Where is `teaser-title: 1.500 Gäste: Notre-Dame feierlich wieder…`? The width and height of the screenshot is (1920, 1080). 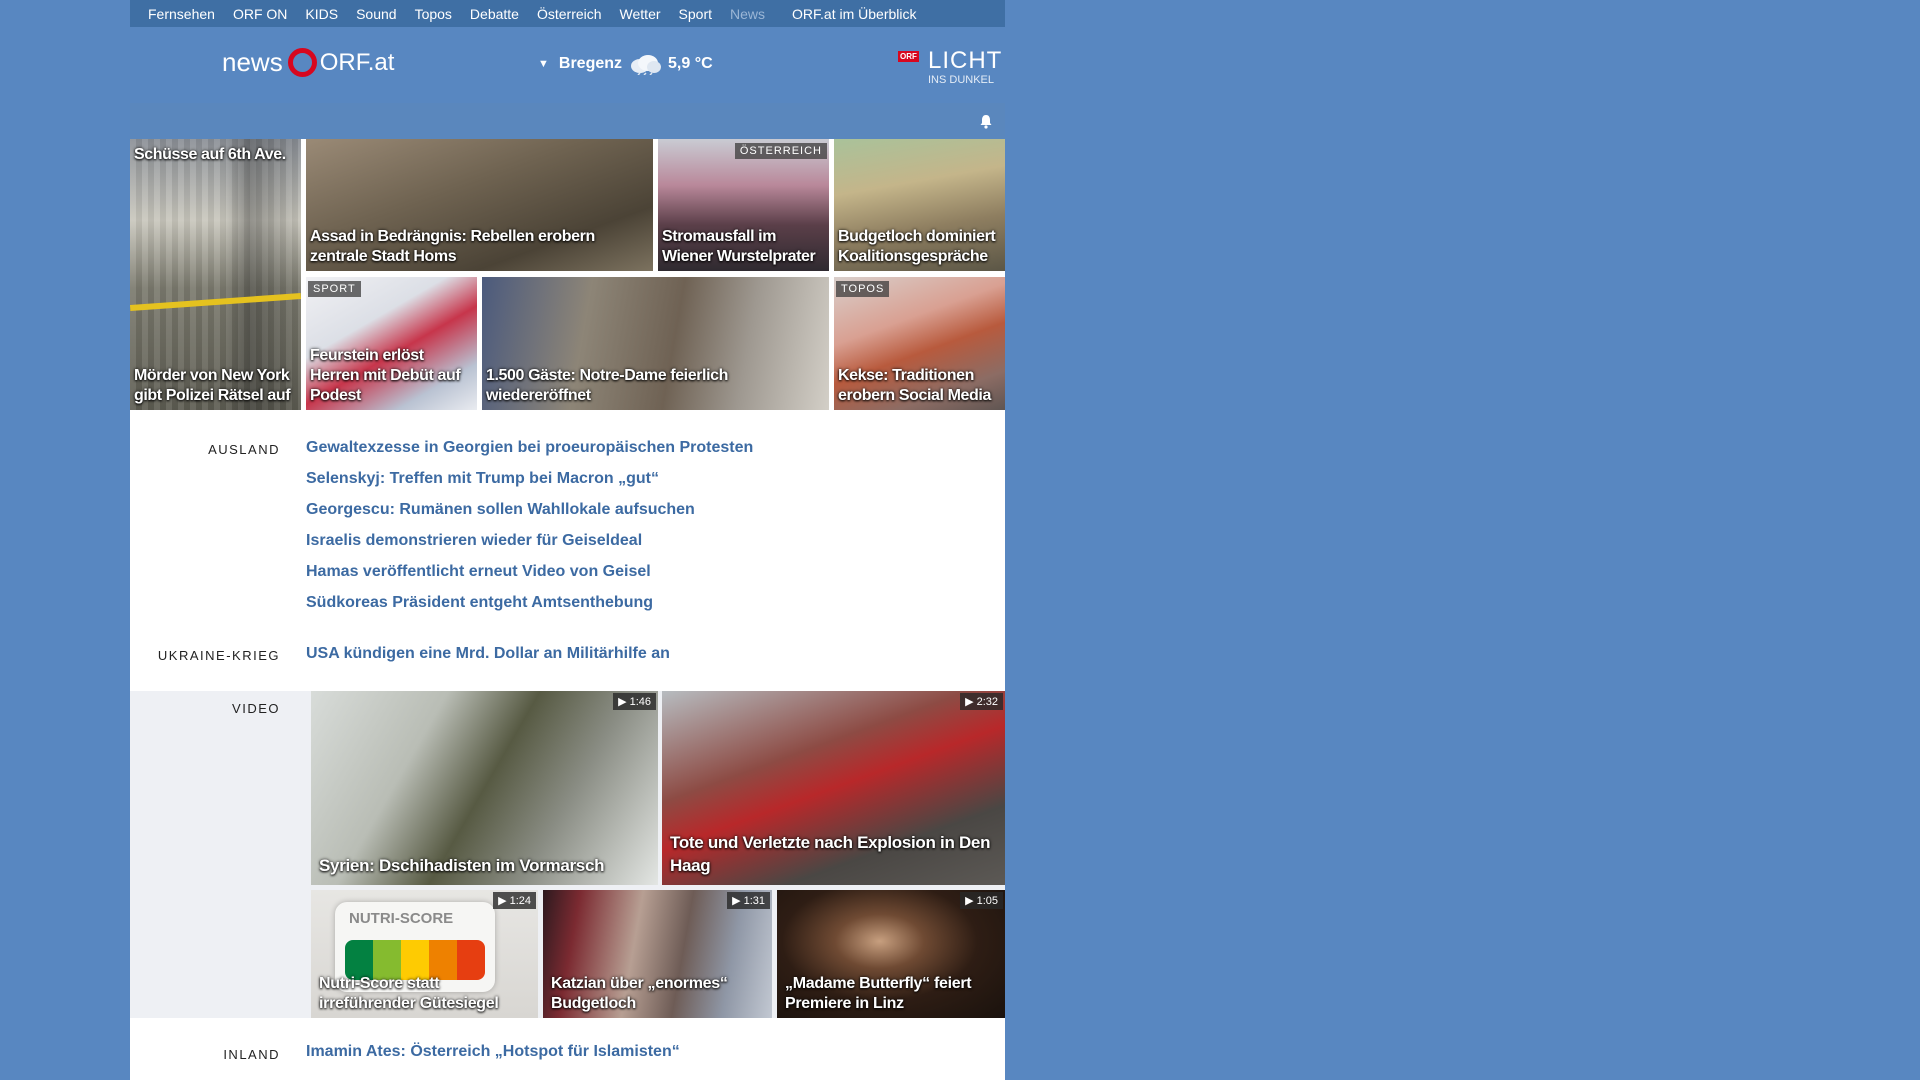 teaser-title: 1.500 Gäste: Notre-Dame feierlich wieder… is located at coordinates (607, 385).